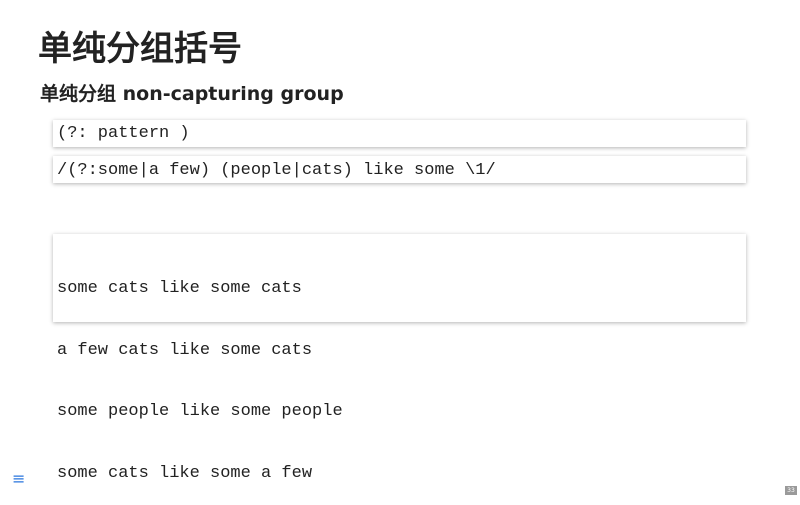 The width and height of the screenshot is (800, 505). What do you see at coordinates (200, 411) in the screenshot?
I see `sample-line: some people like some people` at bounding box center [200, 411].